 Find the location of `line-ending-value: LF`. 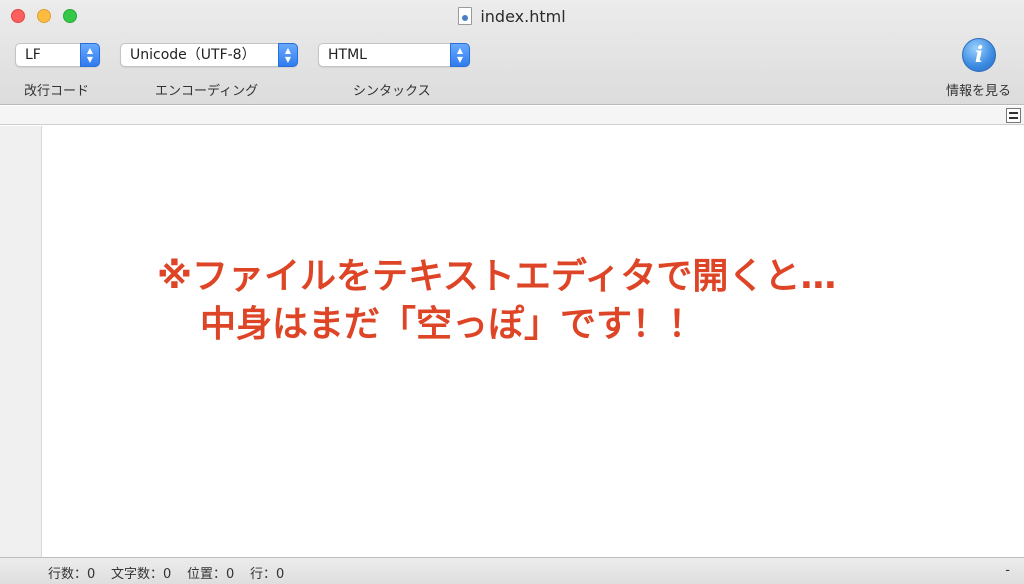

line-ending-value: LF is located at coordinates (33, 55).